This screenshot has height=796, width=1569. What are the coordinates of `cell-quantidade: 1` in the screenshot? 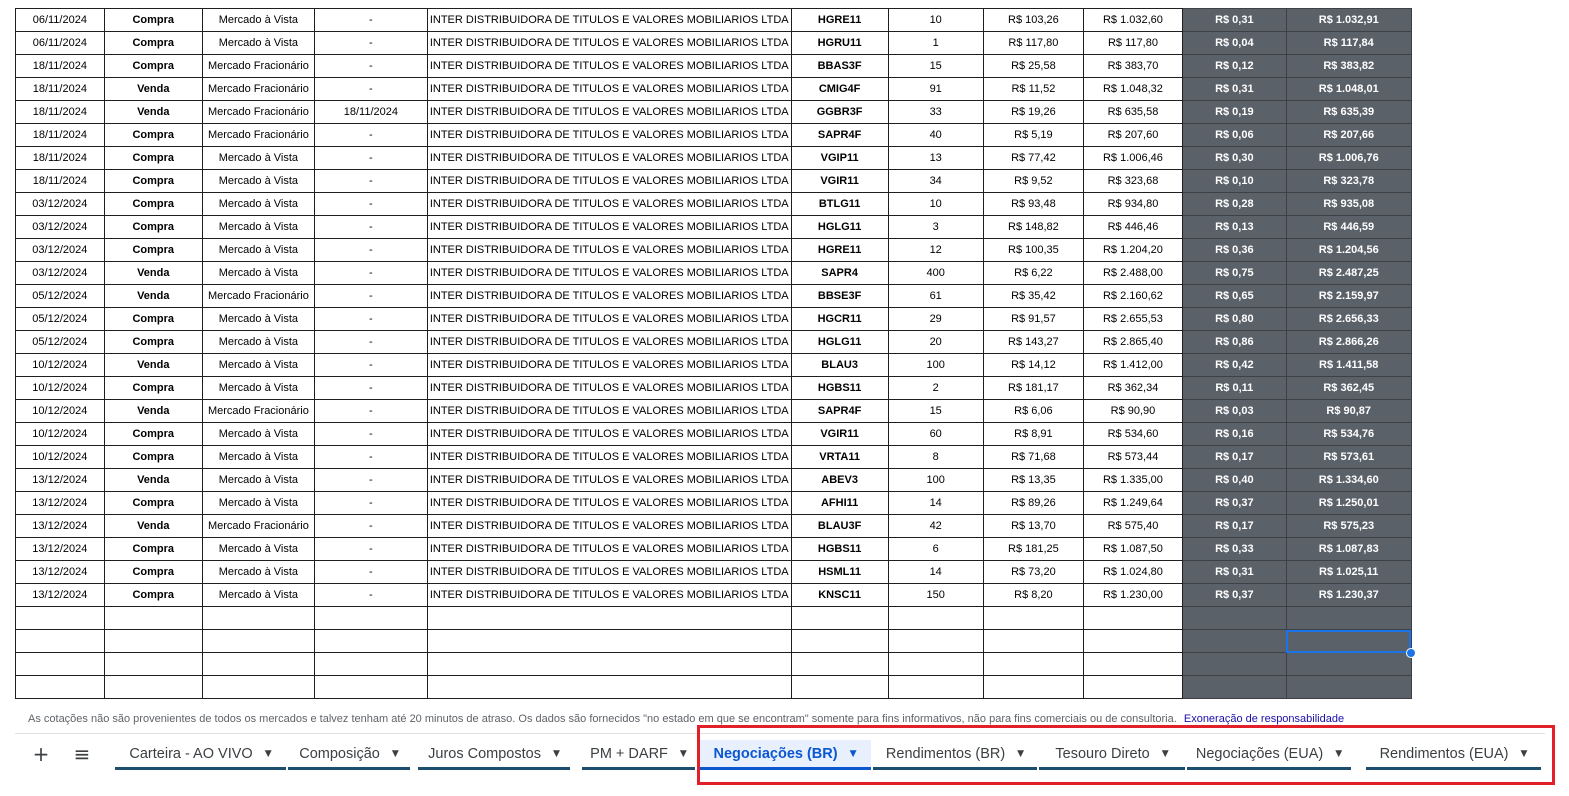 It's located at (935, 43).